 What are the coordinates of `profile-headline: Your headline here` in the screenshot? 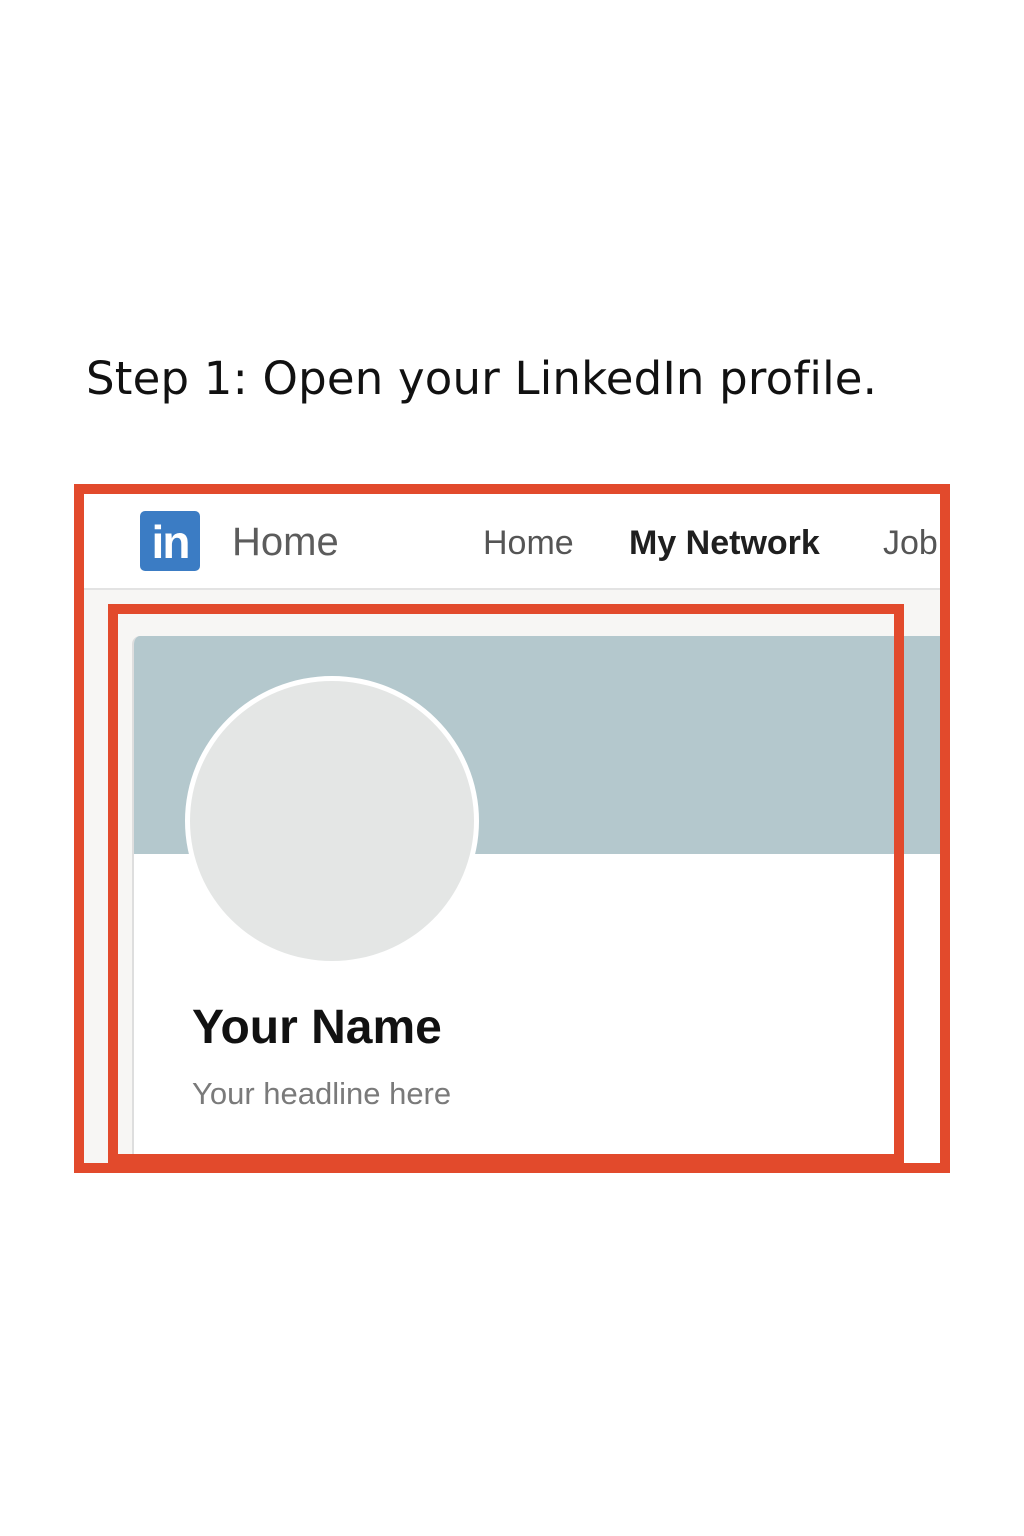 It's located at (322, 1093).